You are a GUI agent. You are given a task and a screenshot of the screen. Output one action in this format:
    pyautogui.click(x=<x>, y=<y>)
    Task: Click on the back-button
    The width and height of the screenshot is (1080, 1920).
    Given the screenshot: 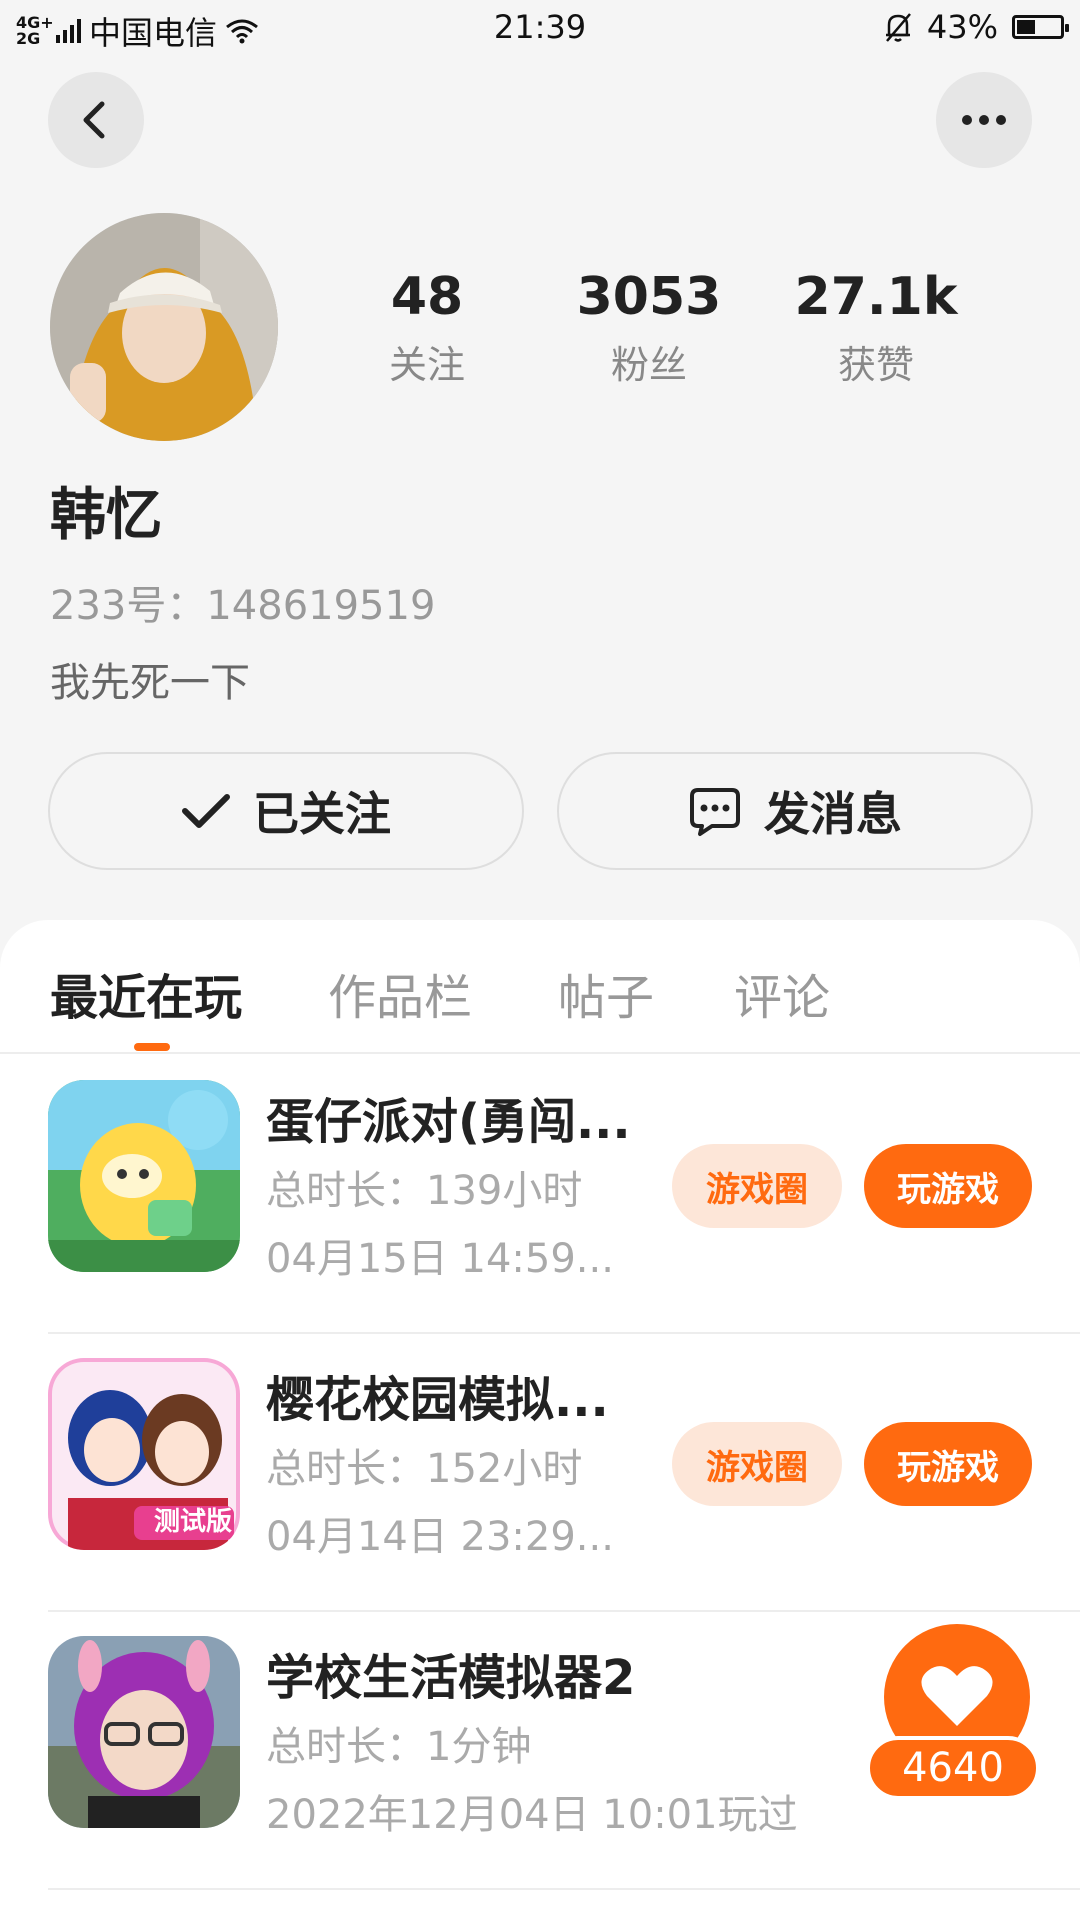 What is the action you would take?
    pyautogui.click(x=96, y=120)
    